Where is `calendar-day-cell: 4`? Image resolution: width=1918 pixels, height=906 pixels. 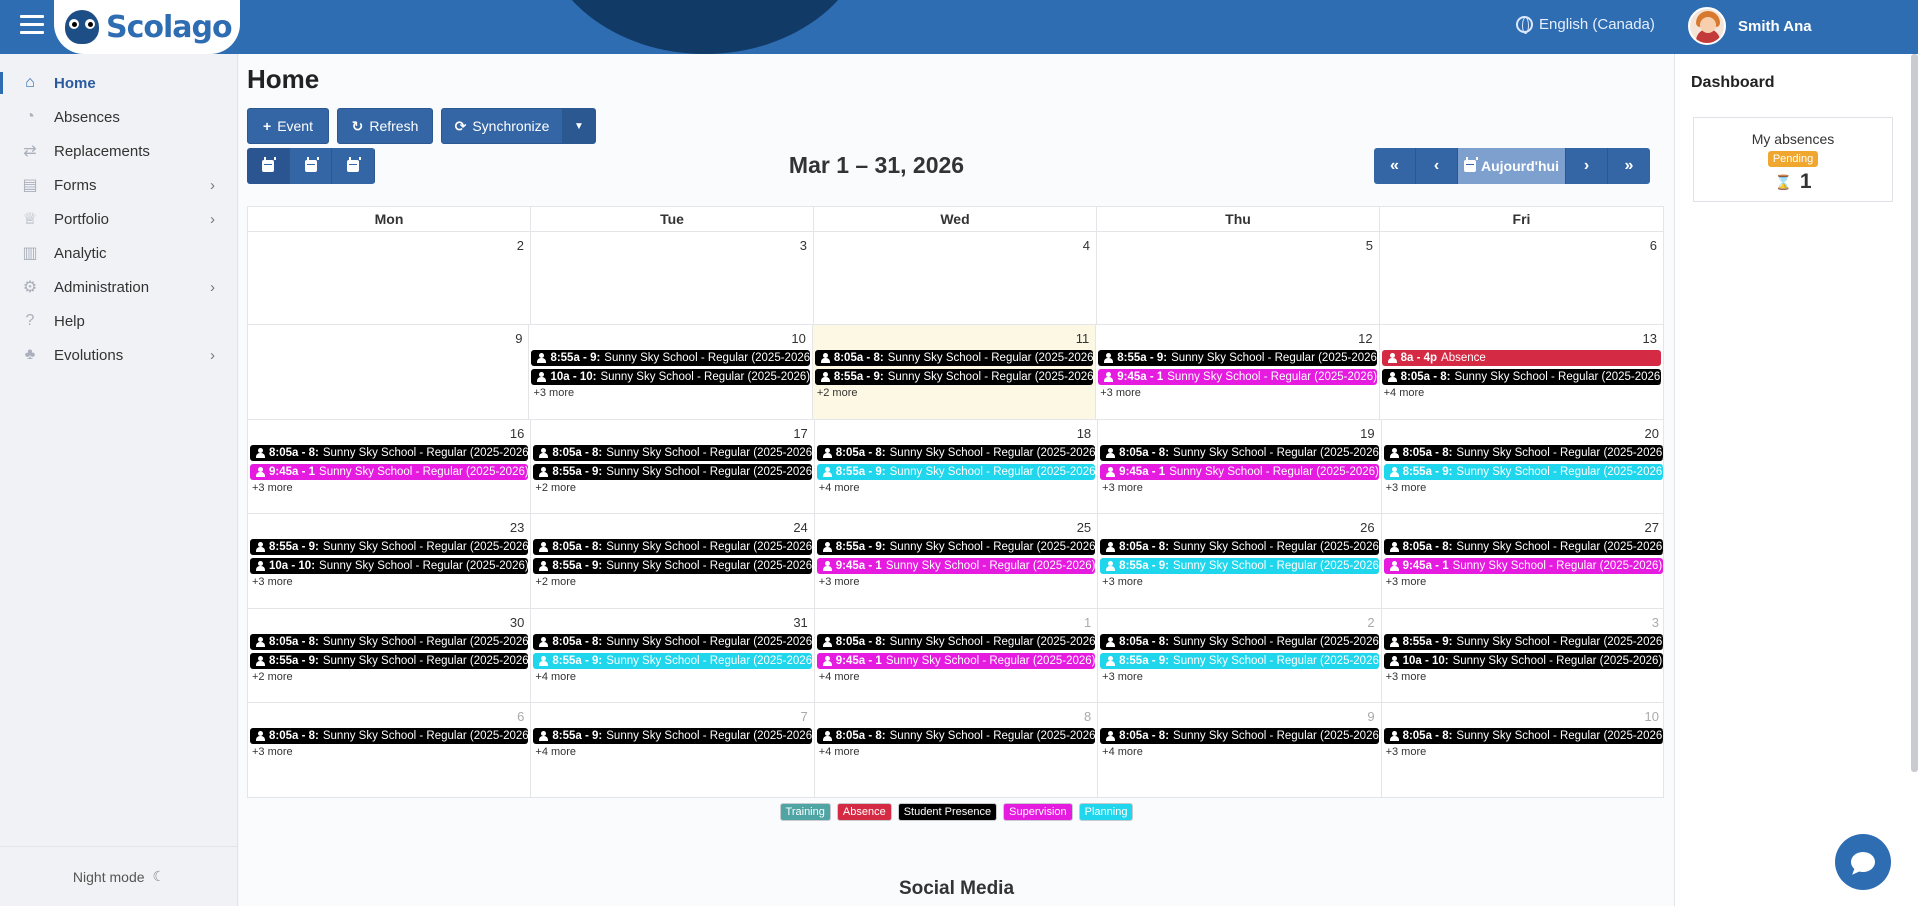
calendar-day-cell: 4 is located at coordinates (955, 278).